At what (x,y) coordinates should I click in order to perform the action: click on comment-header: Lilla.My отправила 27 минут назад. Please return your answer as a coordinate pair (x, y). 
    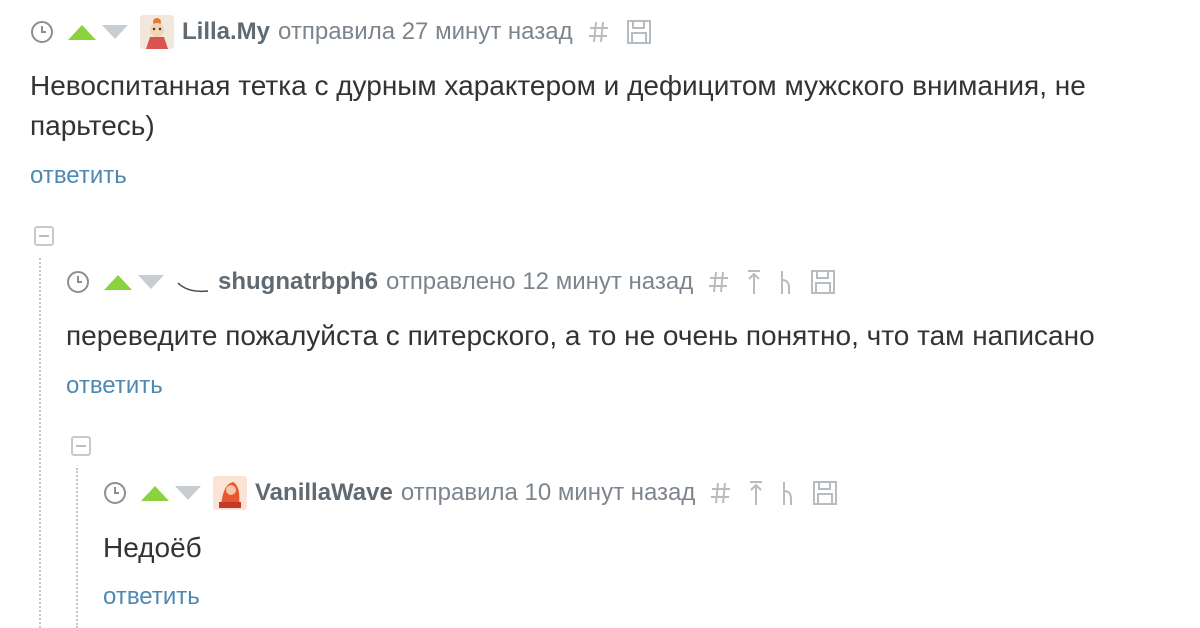
    Looking at the image, I should click on (341, 32).